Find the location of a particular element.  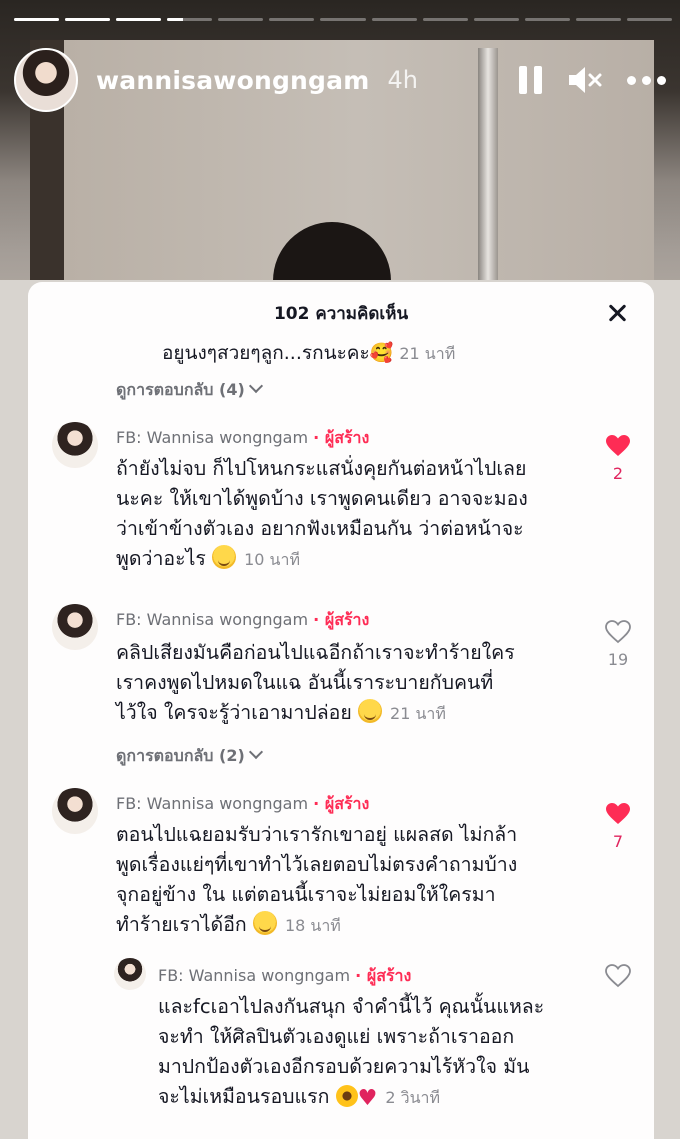

red-heart-emoji-icon: ♥ is located at coordinates (367, 1098).